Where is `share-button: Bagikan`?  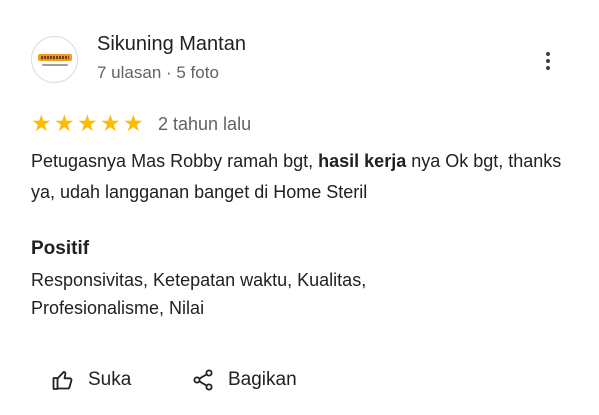
share-button: Bagikan is located at coordinates (243, 380).